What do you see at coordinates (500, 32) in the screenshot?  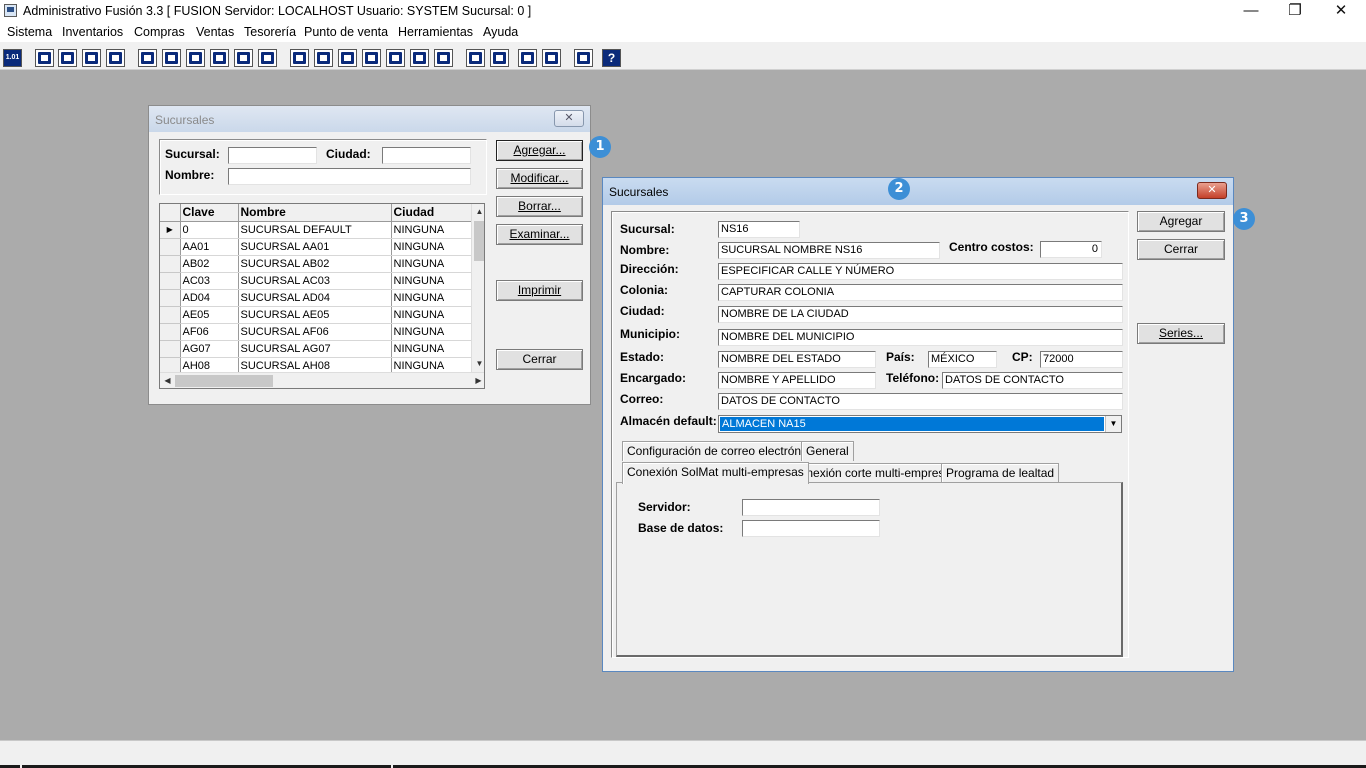 I see `menu-ayuda: Ayuda` at bounding box center [500, 32].